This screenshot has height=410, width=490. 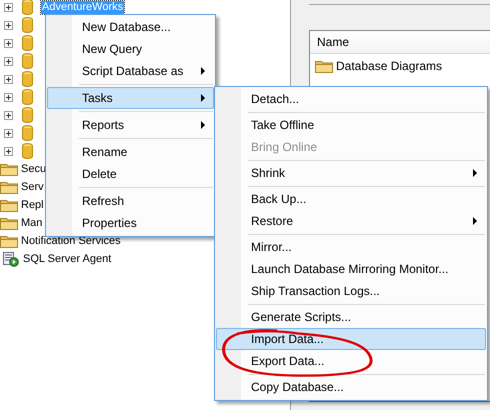 I want to click on agent-icon, so click(x=11, y=259).